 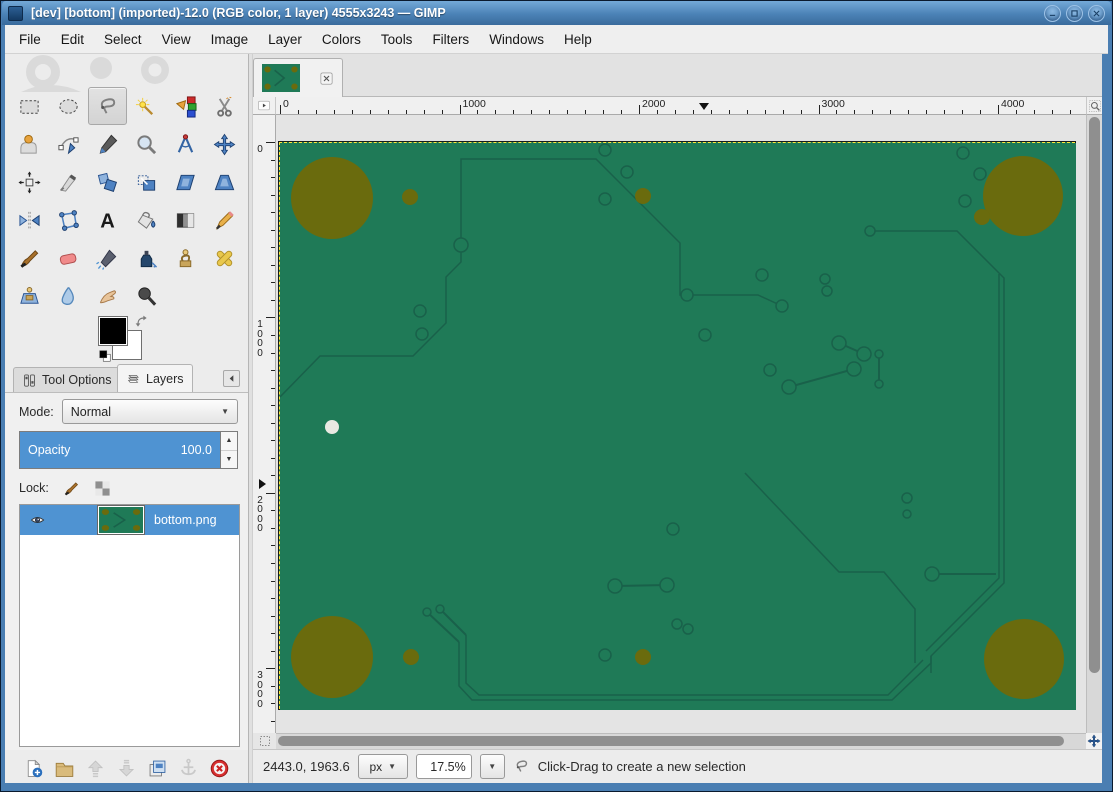 What do you see at coordinates (298, 77) in the screenshot?
I see `image-tab` at bounding box center [298, 77].